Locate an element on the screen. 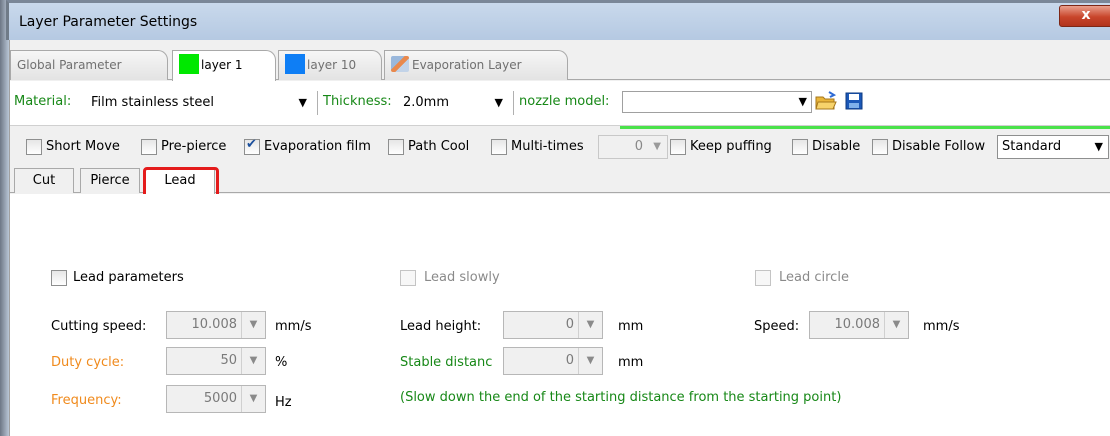 The image size is (1110, 436). thickness-combo: 2.0mm ▼ is located at coordinates (454, 103).